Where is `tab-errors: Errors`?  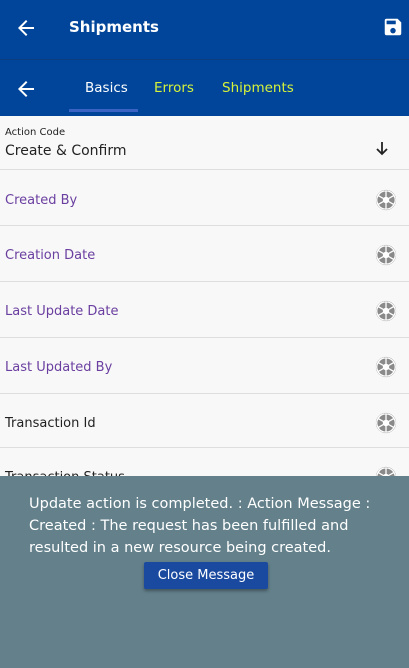 tab-errors: Errors is located at coordinates (174, 88).